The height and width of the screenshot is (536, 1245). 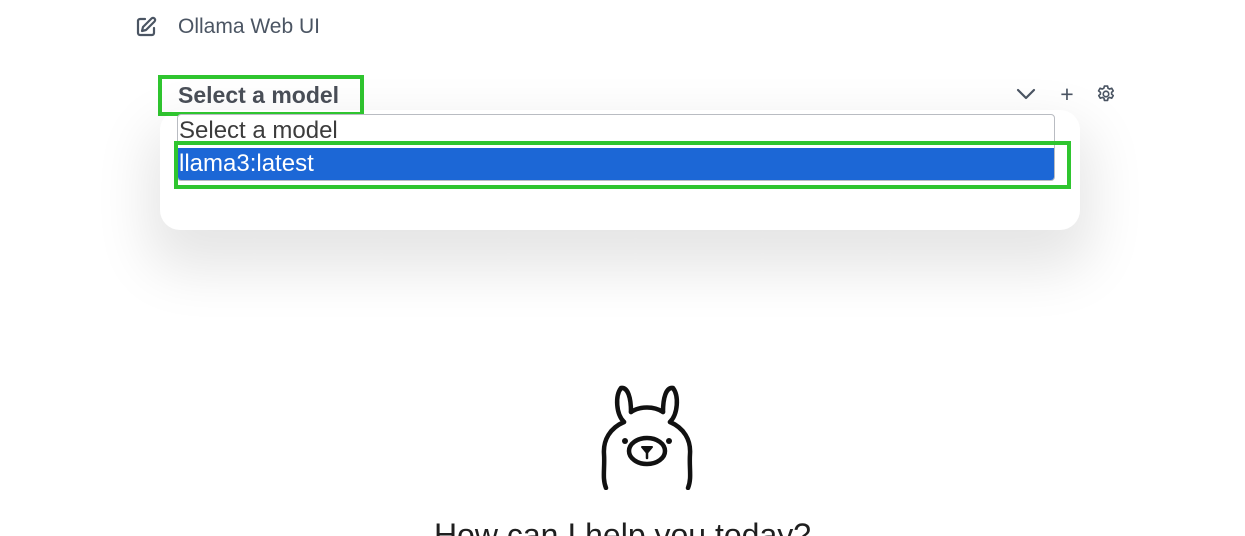 I want to click on chevron-down-icon, so click(x=1026, y=94).